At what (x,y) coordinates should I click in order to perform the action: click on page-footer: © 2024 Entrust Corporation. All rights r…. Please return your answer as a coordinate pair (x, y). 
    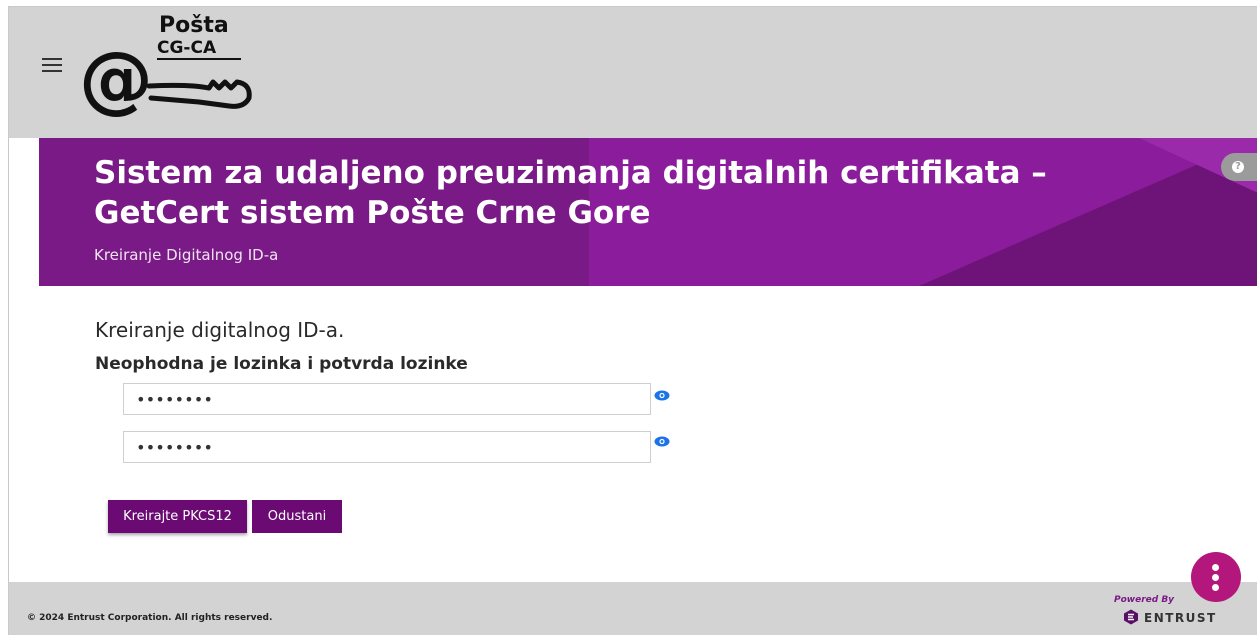
    Looking at the image, I should click on (633, 608).